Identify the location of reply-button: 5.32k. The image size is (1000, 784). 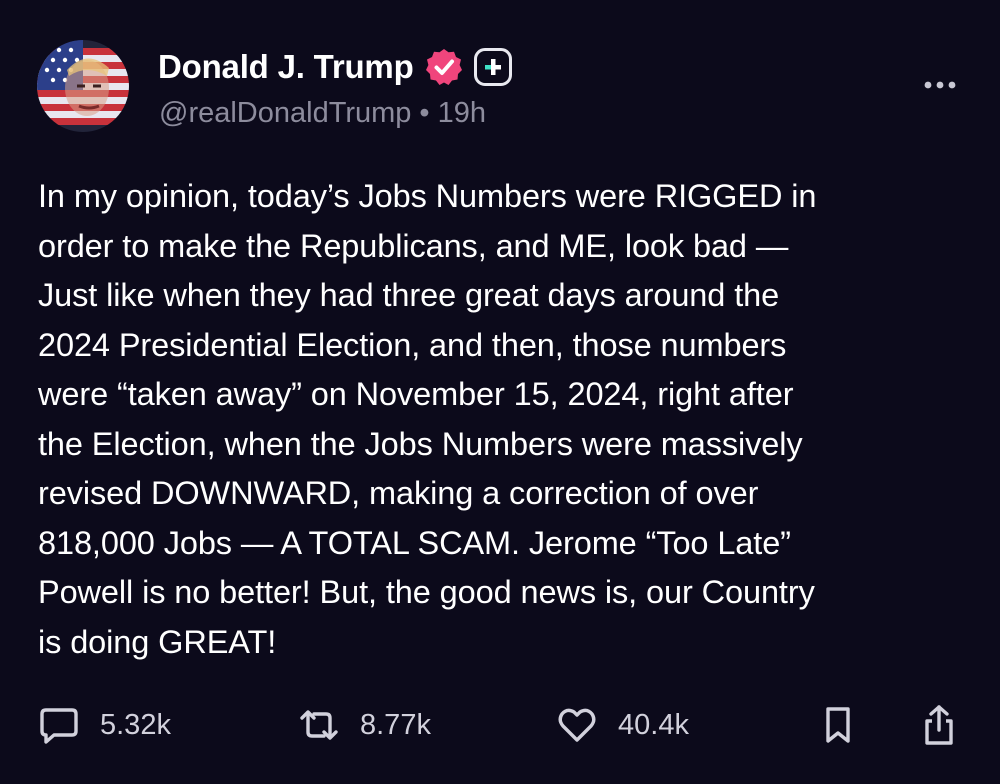
(104, 725).